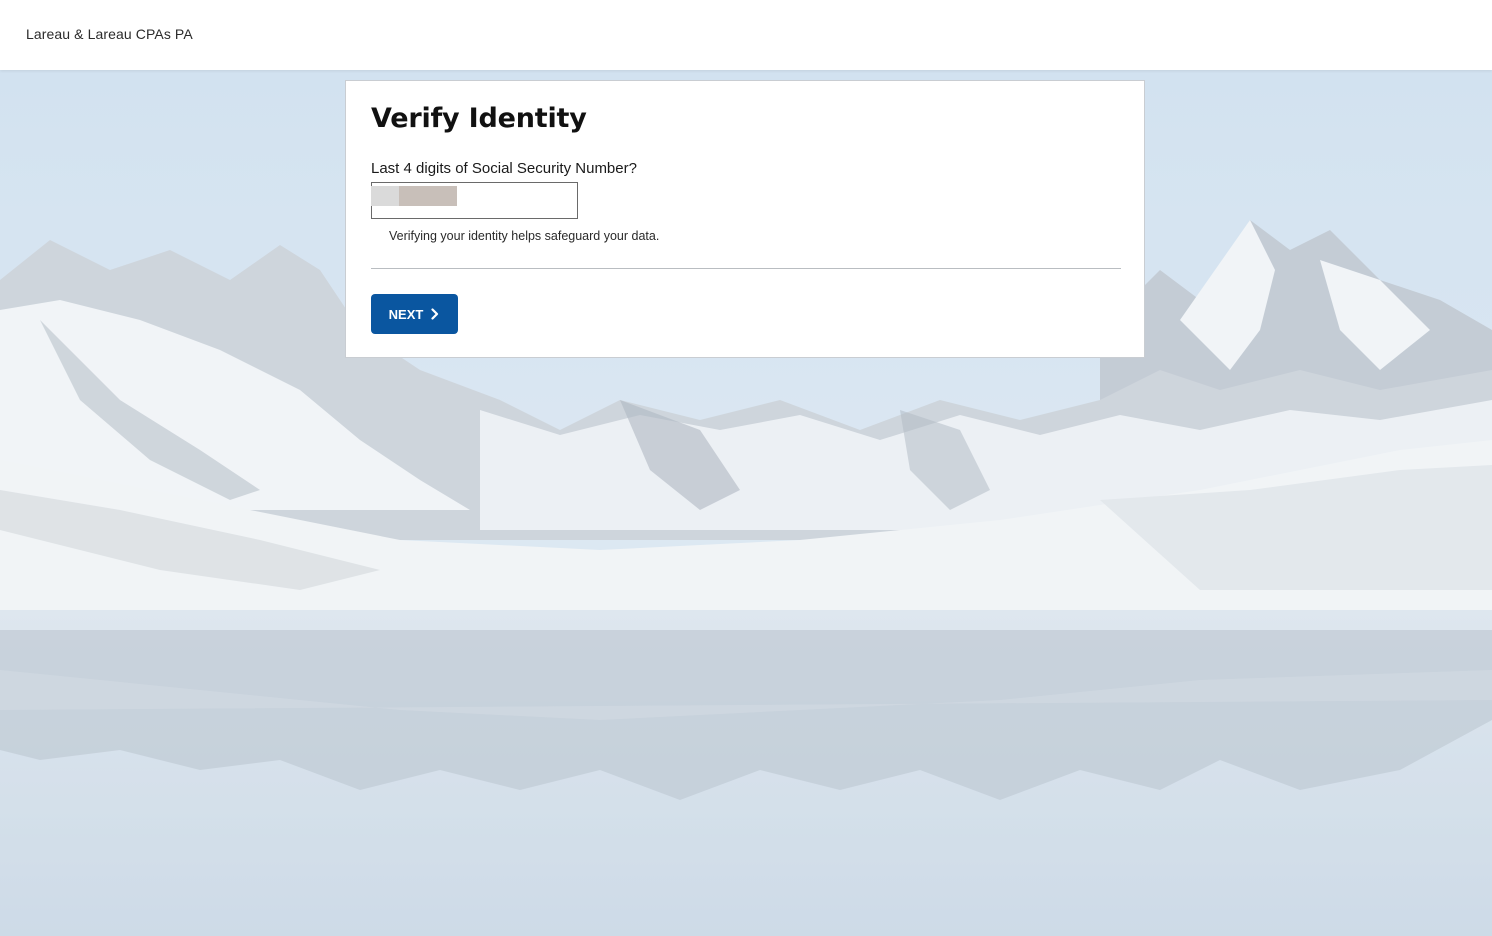 This screenshot has height=936, width=1492. Describe the element at coordinates (479, 118) in the screenshot. I see `page-title: Verify Identity` at that location.